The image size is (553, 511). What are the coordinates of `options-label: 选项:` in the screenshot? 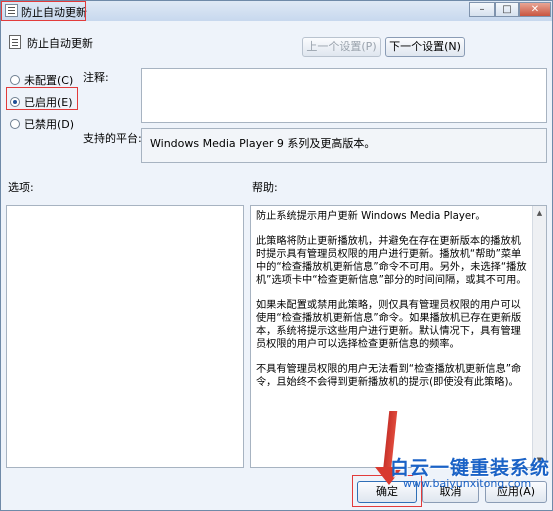 It's located at (21, 187).